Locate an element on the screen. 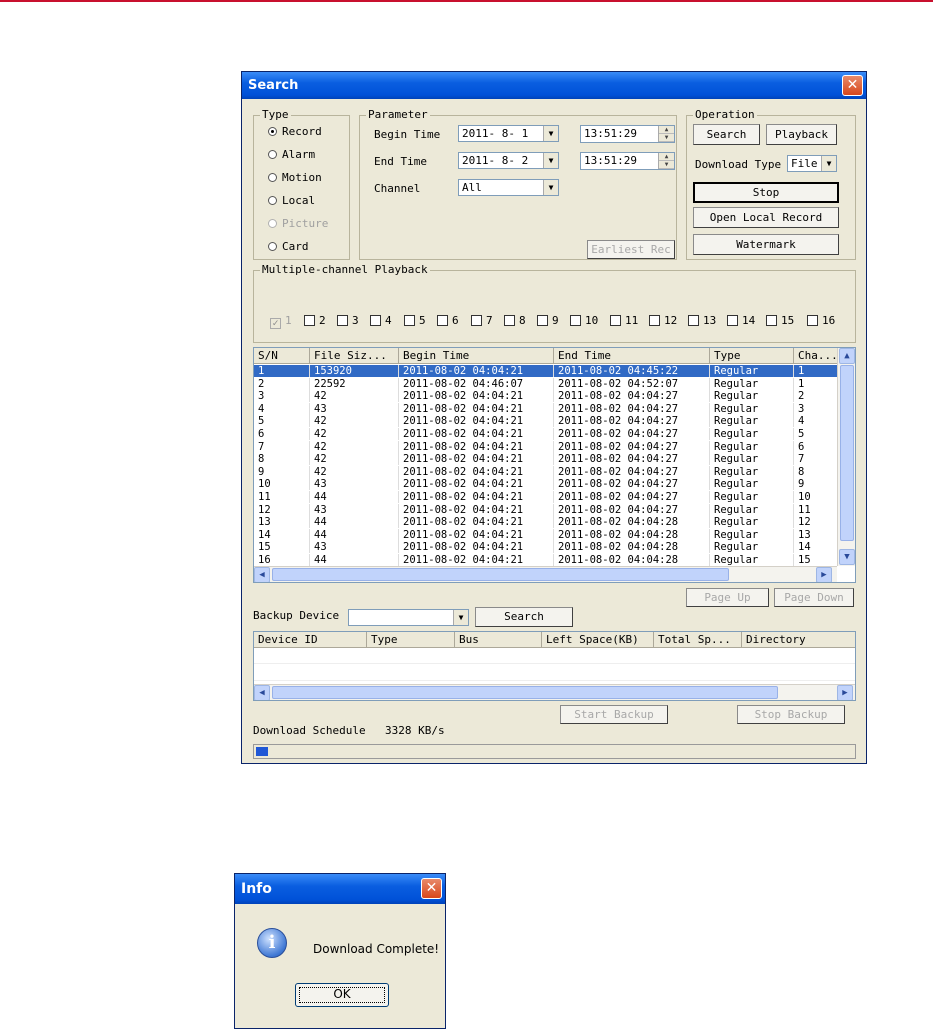 The image size is (933, 1035). type-radio-alarm: Alarm is located at coordinates (291, 154).